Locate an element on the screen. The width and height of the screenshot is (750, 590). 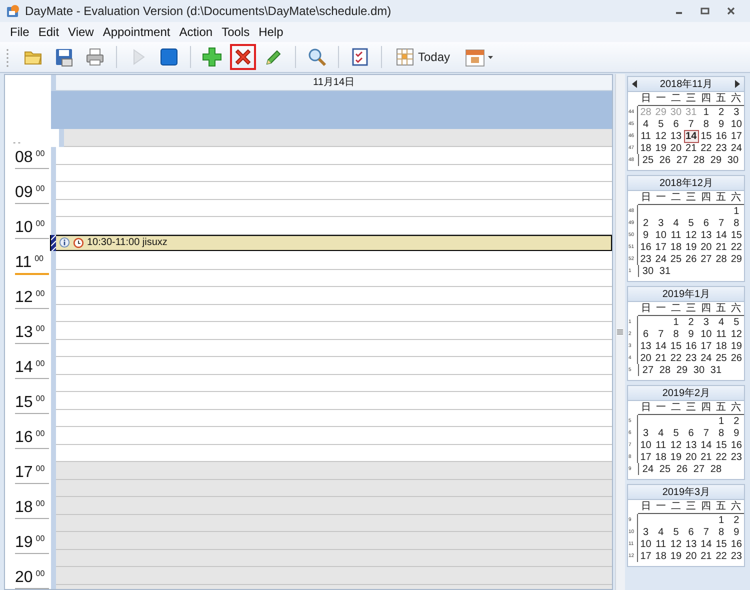
close-icon is located at coordinates (731, 11).